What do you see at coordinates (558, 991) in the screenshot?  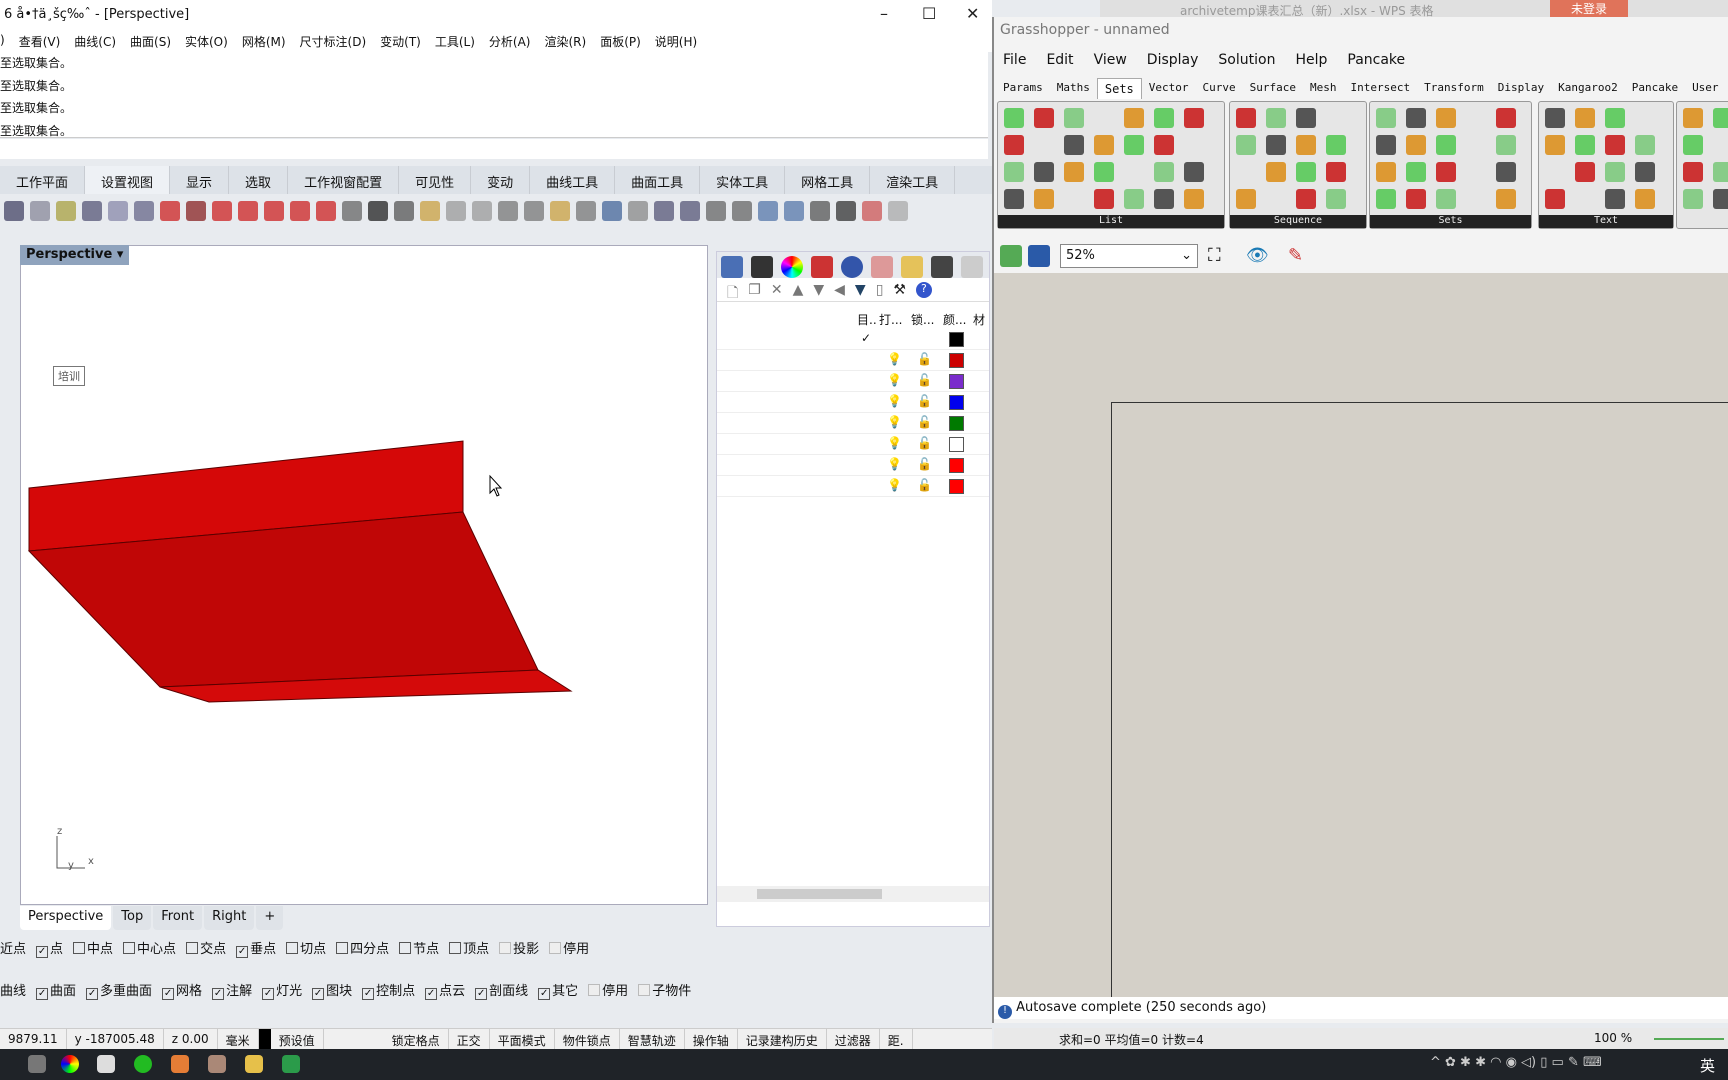 I see `checkbox-其它: ✓ 其它` at bounding box center [558, 991].